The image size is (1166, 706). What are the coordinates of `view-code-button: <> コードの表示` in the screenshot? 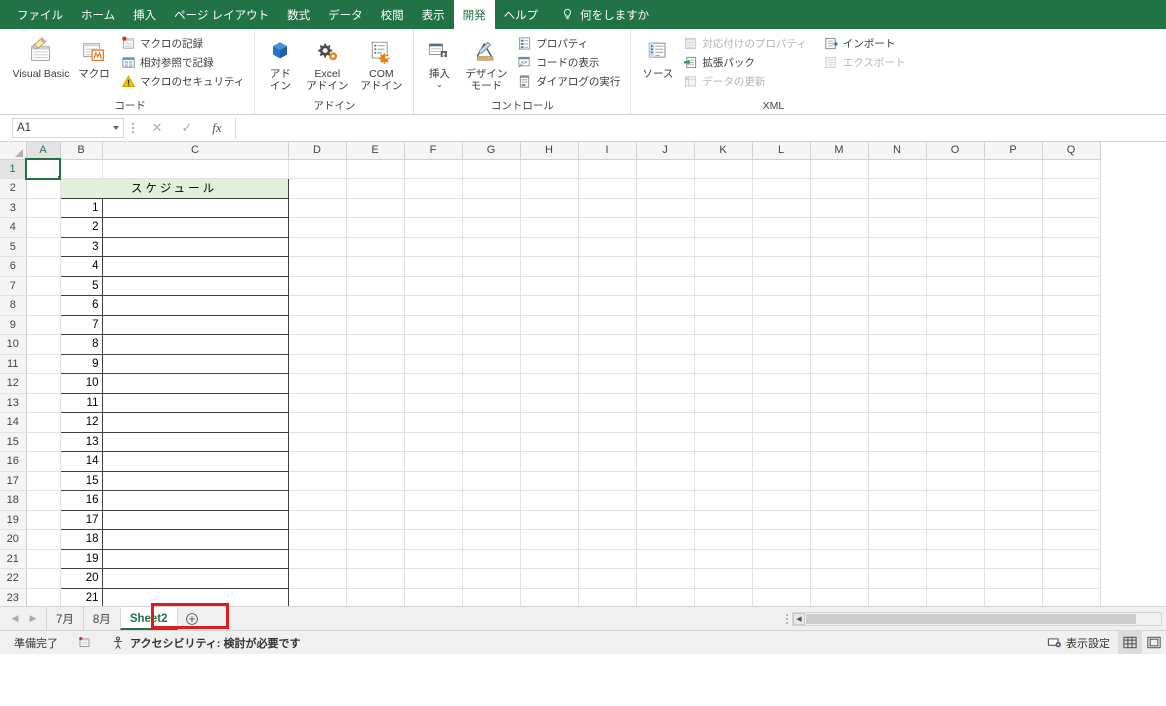 It's located at (569, 62).